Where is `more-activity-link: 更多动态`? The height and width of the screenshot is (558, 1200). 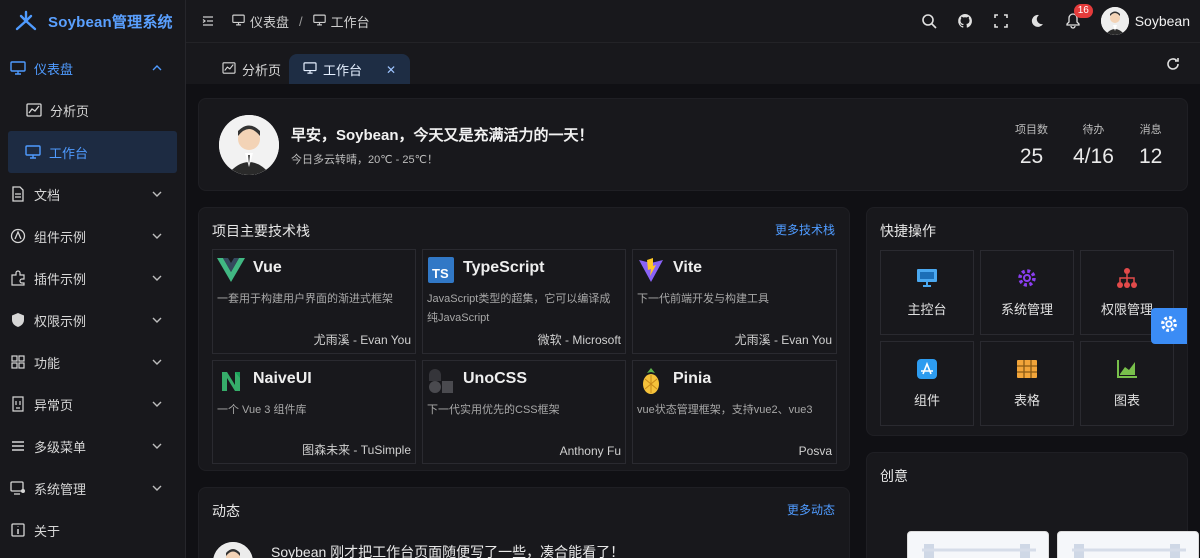
more-activity-link: 更多动态 is located at coordinates (811, 509).